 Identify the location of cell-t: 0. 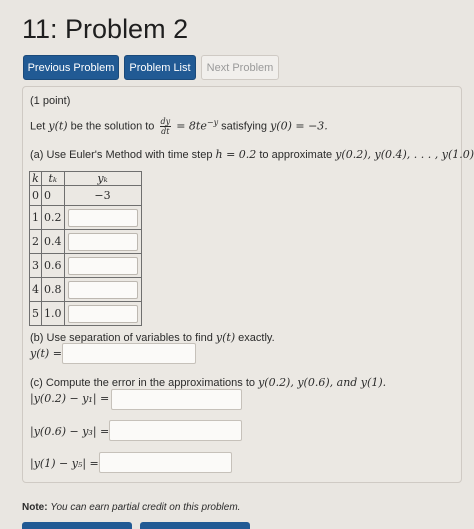
(53, 195).